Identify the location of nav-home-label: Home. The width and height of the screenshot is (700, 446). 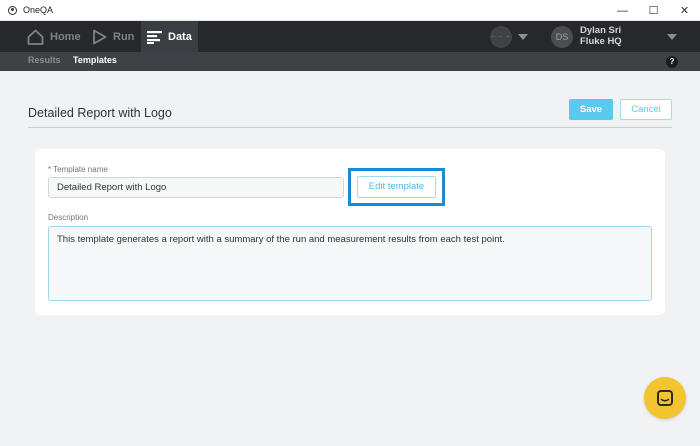
(65, 36).